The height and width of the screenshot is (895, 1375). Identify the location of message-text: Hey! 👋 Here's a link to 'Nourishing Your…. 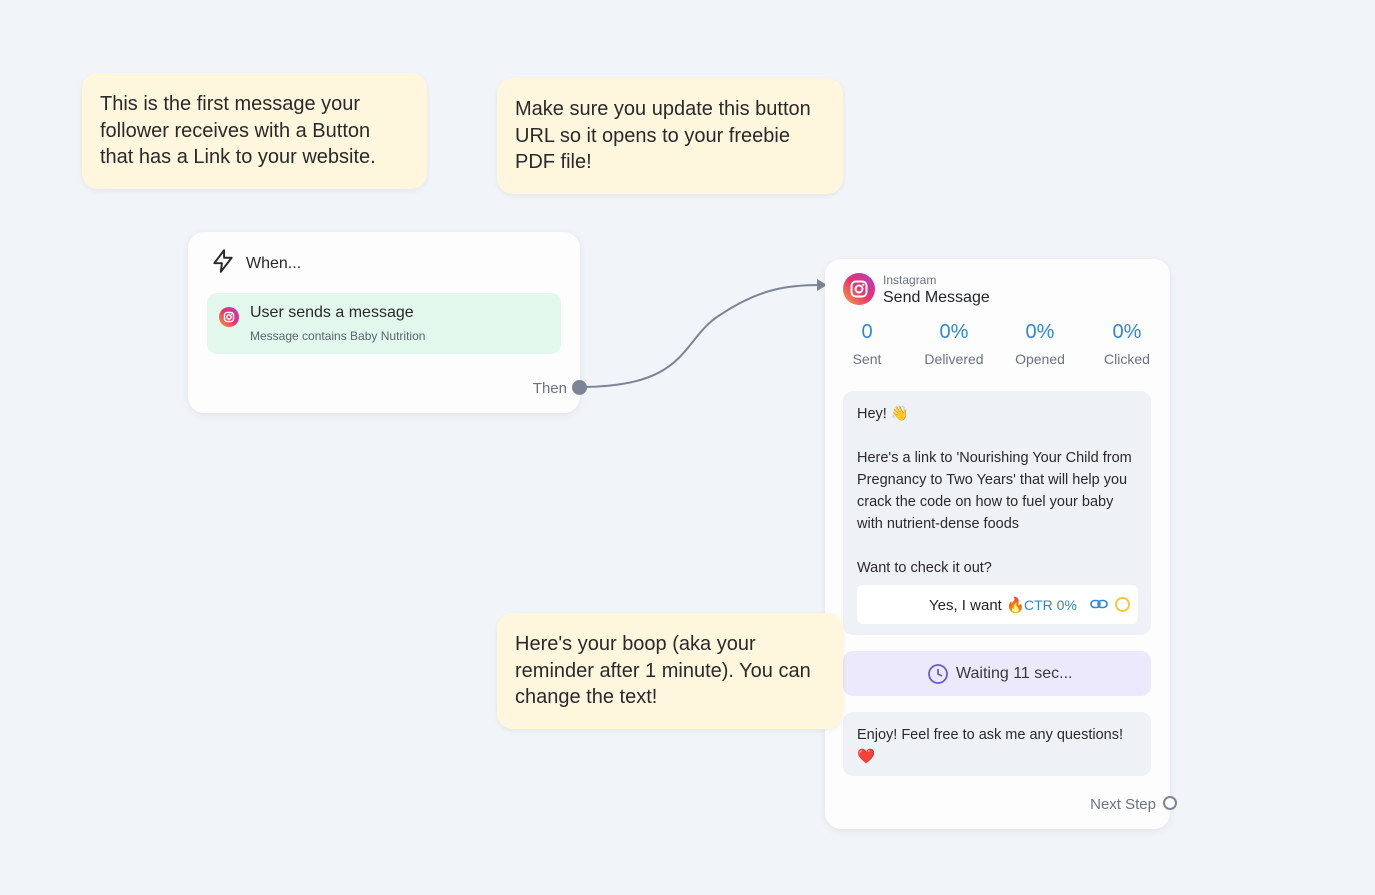
(994, 491).